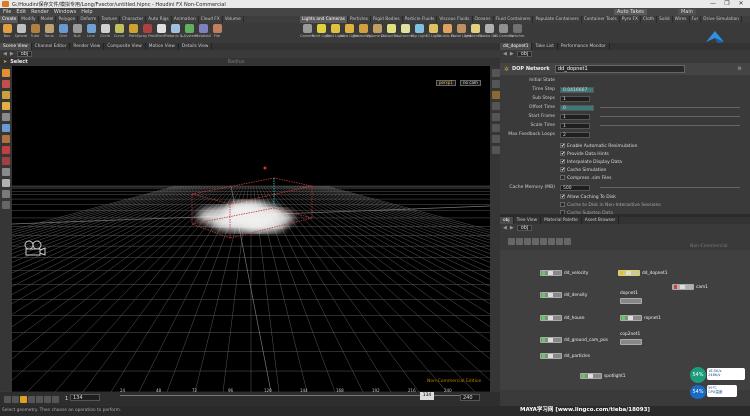 This screenshot has height=416, width=750. Describe the element at coordinates (562, 177) in the screenshot. I see `checkbox-box` at that location.